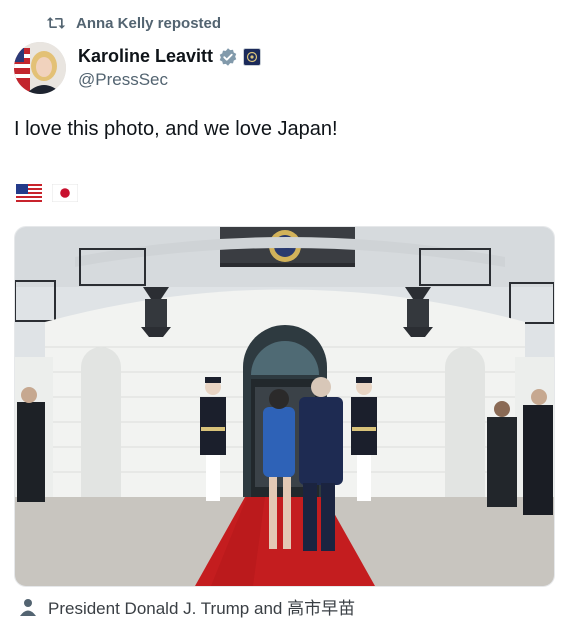 The height and width of the screenshot is (626, 573). Describe the element at coordinates (28, 607) in the screenshot. I see `person-tag-icon` at that location.